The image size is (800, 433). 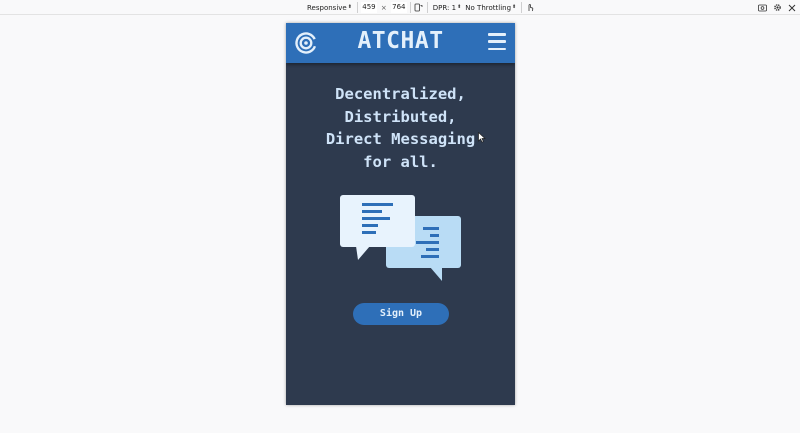 What do you see at coordinates (482, 136) in the screenshot?
I see `mouse-cursor-icon` at bounding box center [482, 136].